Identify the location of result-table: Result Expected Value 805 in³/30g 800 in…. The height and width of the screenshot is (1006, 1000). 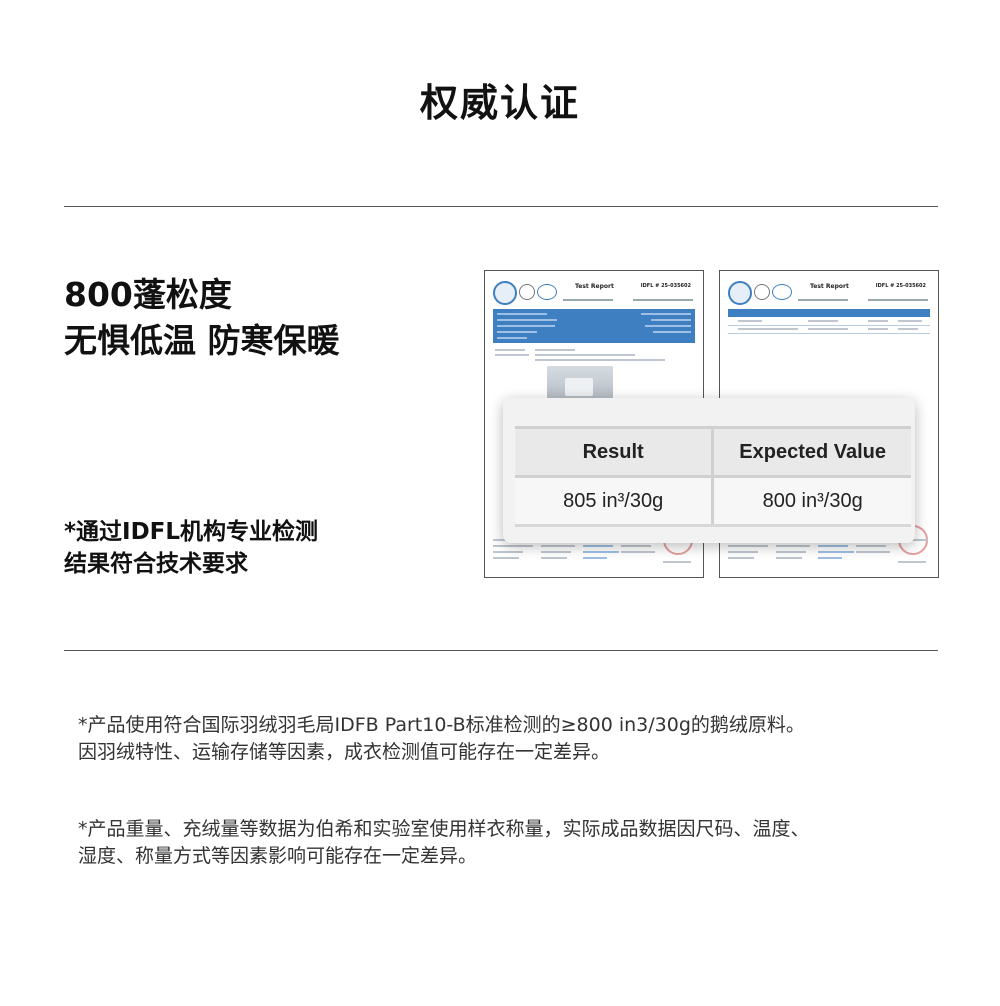
(713, 476).